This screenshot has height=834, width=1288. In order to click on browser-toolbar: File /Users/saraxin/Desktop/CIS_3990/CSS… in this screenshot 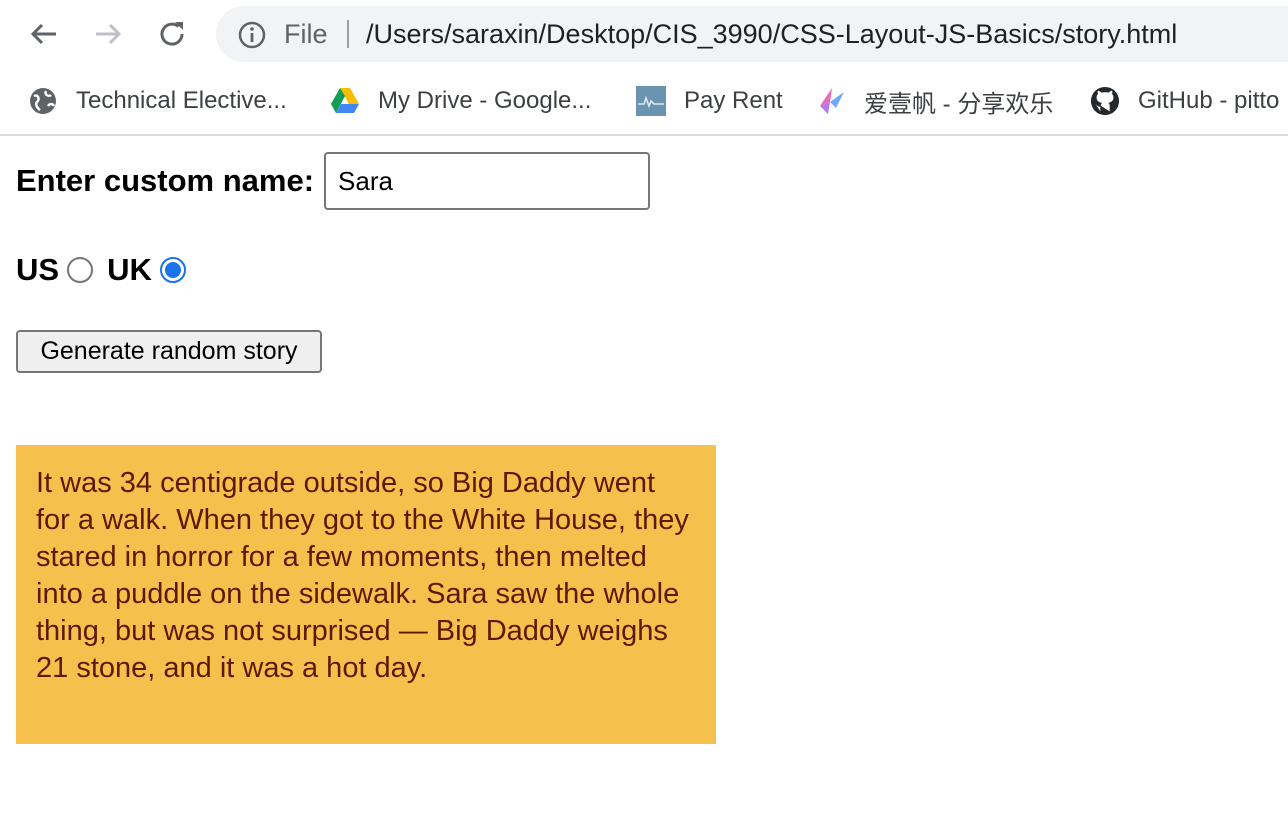, I will do `click(644, 34)`.